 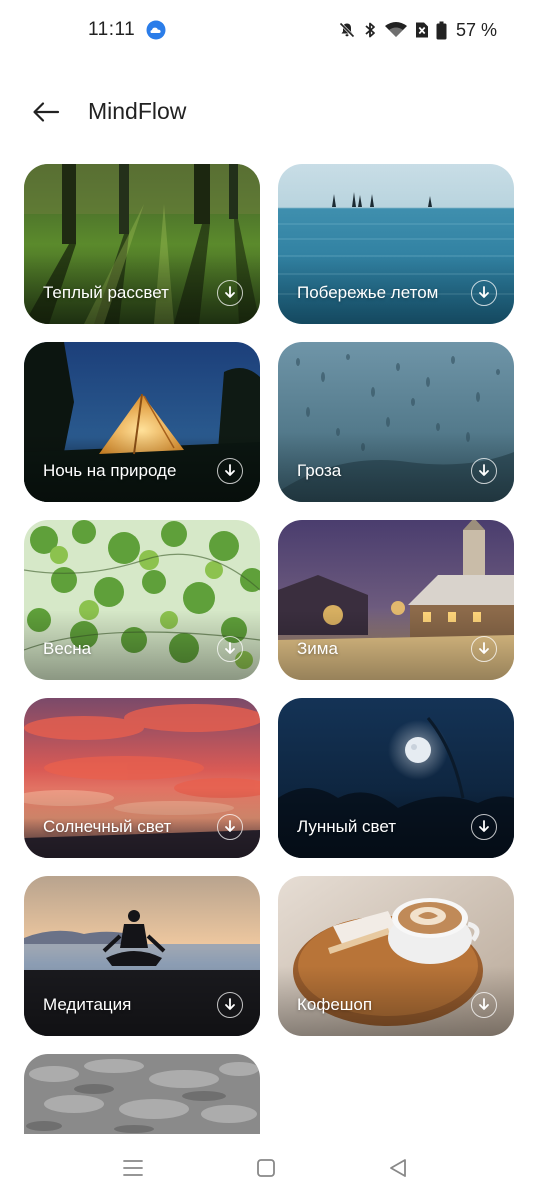 What do you see at coordinates (441, 30) in the screenshot?
I see `battery-icon` at bounding box center [441, 30].